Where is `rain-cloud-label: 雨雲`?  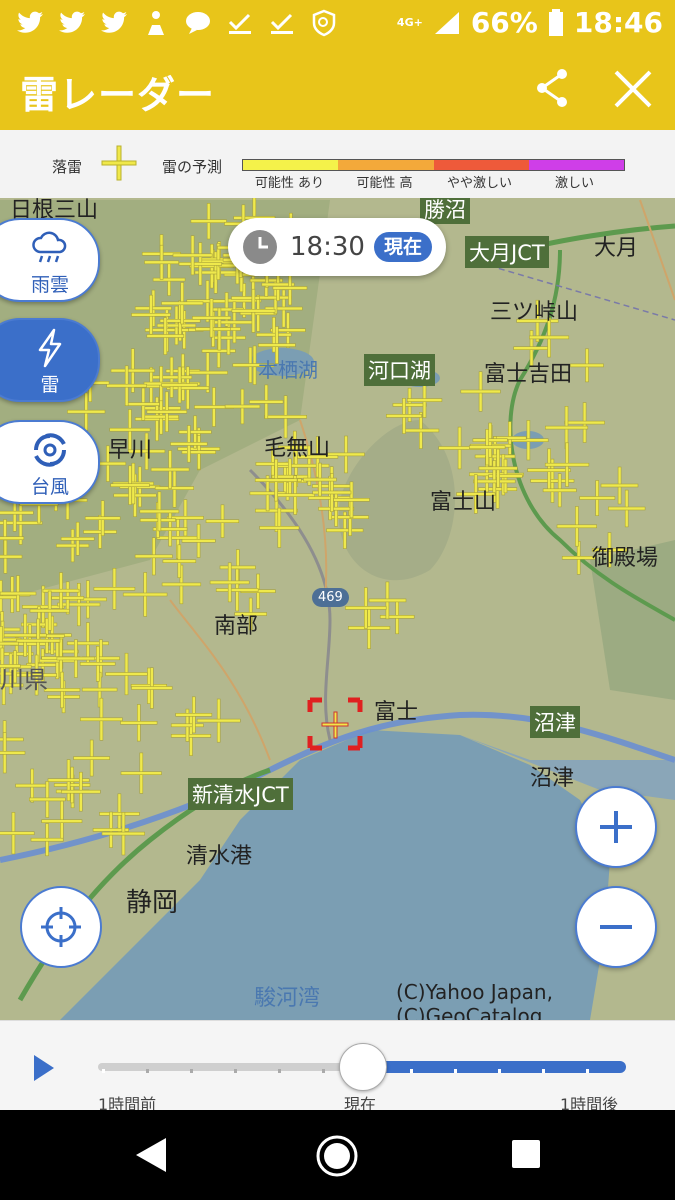 rain-cloud-label: 雨雲 is located at coordinates (49, 285).